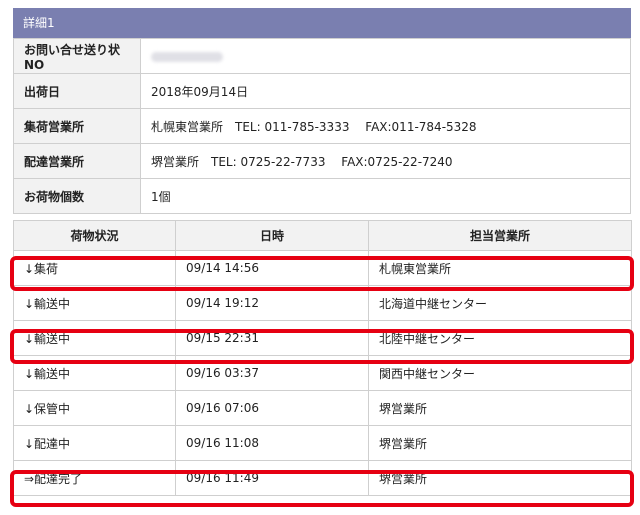  What do you see at coordinates (187, 56) in the screenshot?
I see `redacted-tracking-number` at bounding box center [187, 56].